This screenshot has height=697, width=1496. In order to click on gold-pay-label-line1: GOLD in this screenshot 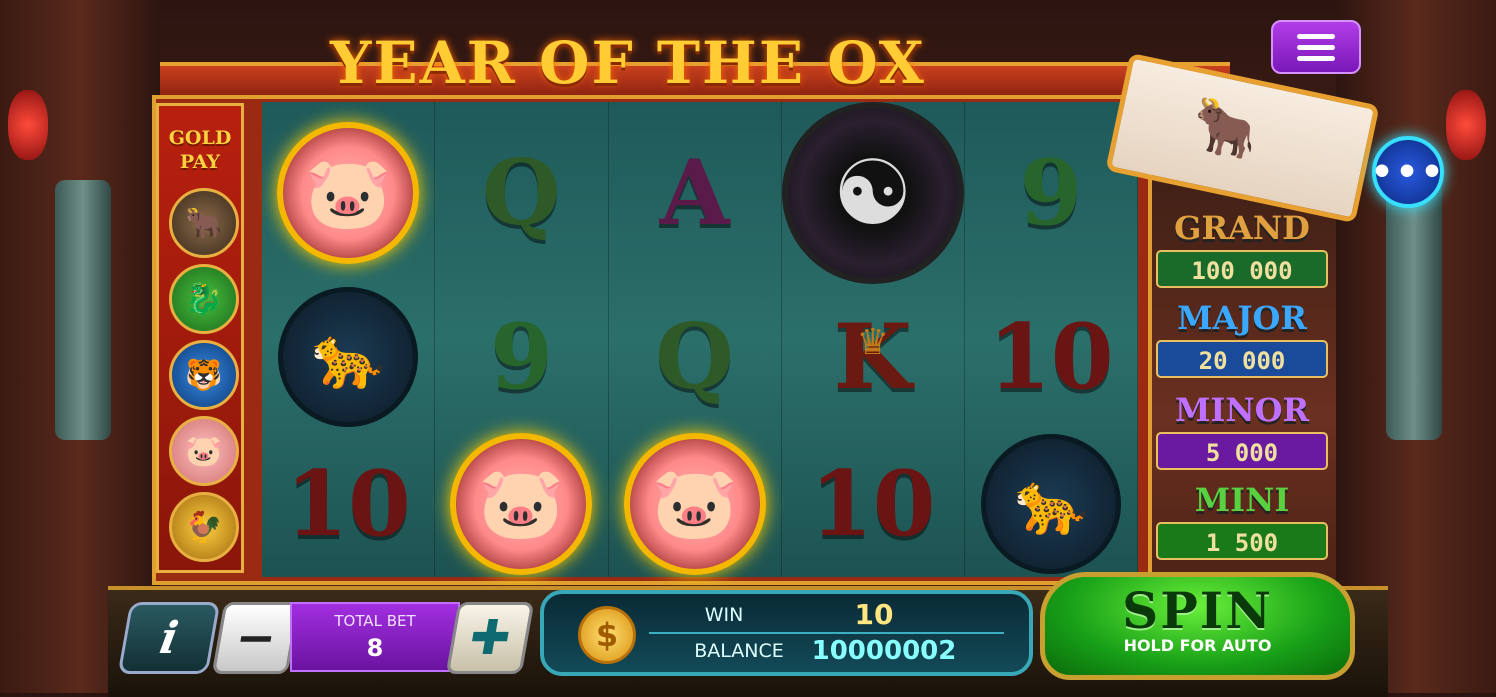, I will do `click(200, 138)`.